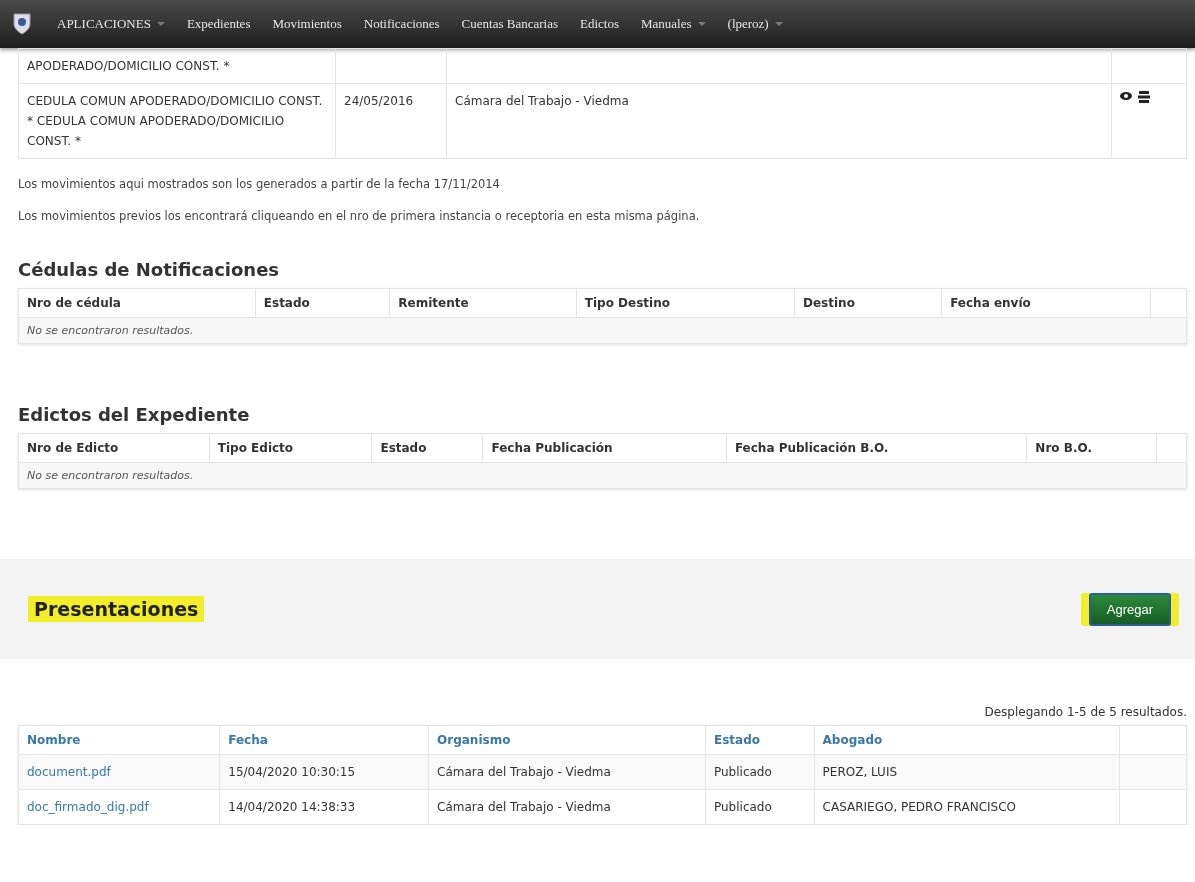 This screenshot has width=1195, height=882. I want to click on file-link: doc_firmado_dig.pdf, so click(88, 807).